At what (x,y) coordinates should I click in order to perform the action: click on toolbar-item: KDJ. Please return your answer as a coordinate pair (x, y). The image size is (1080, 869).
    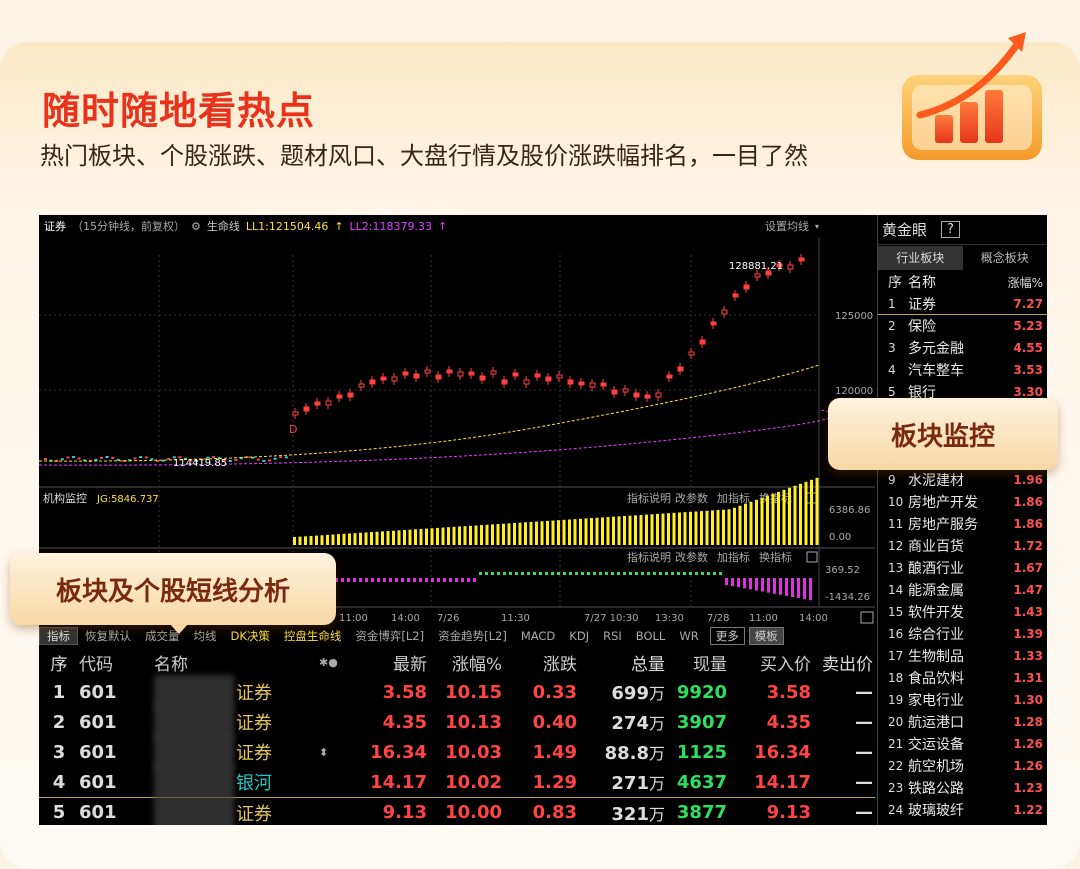
    Looking at the image, I should click on (579, 636).